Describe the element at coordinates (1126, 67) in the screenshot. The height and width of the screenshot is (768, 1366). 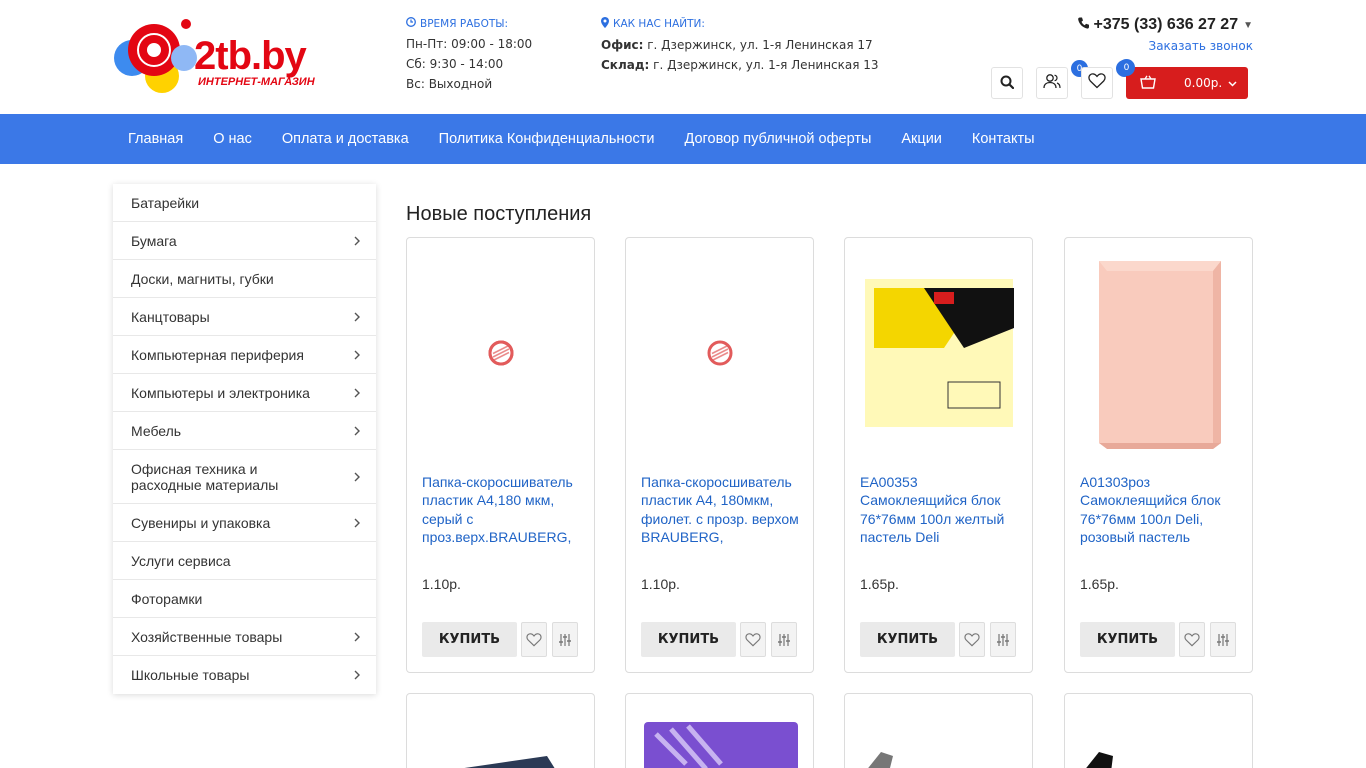
I see `cart-count-badge: 0` at that location.